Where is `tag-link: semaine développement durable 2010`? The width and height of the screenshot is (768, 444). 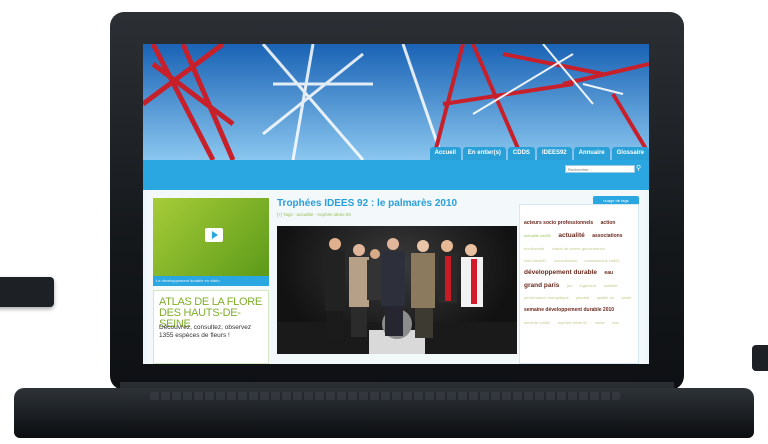 tag-link: semaine développement durable 2010 is located at coordinates (569, 310).